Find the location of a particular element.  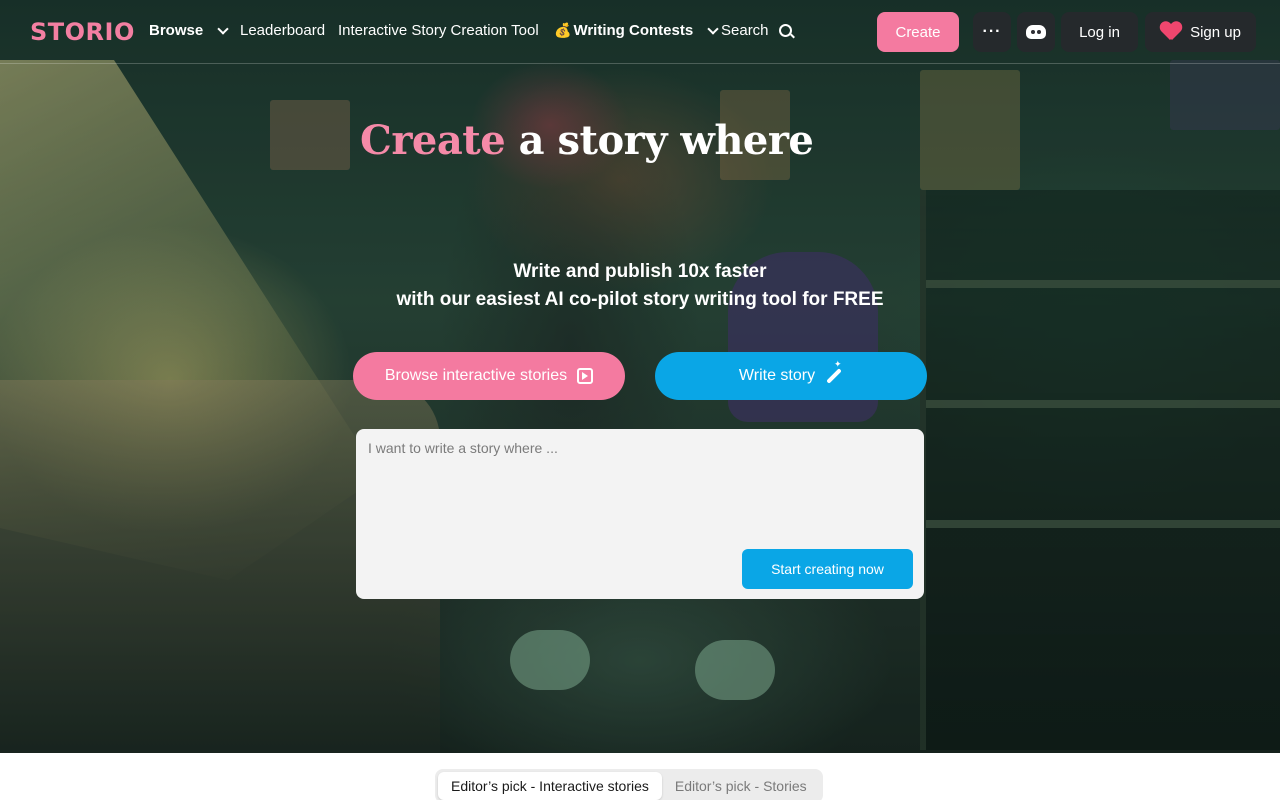

signup-button: Sign up is located at coordinates (1200, 32).